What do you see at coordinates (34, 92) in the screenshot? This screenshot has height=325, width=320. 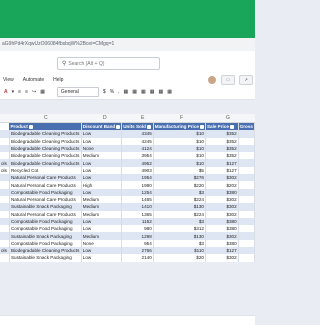 I see `wrap-text-icon: ↪` at bounding box center [34, 92].